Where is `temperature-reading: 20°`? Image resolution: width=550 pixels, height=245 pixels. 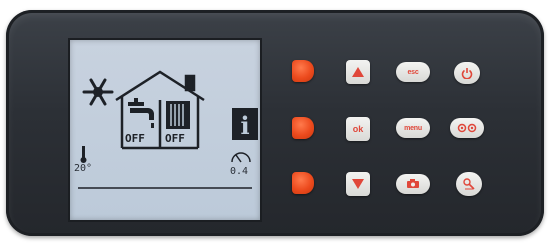 temperature-reading: 20° is located at coordinates (83, 168).